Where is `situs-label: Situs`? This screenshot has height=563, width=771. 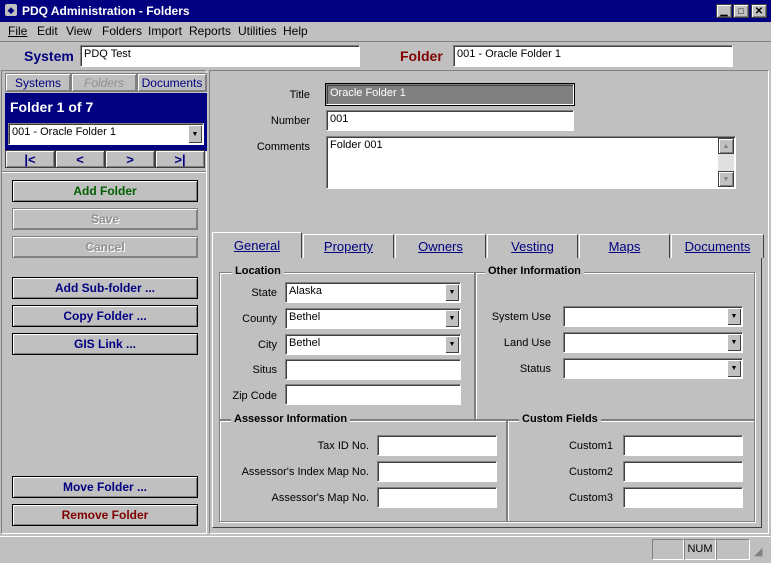
situs-label: Situs is located at coordinates (264, 370).